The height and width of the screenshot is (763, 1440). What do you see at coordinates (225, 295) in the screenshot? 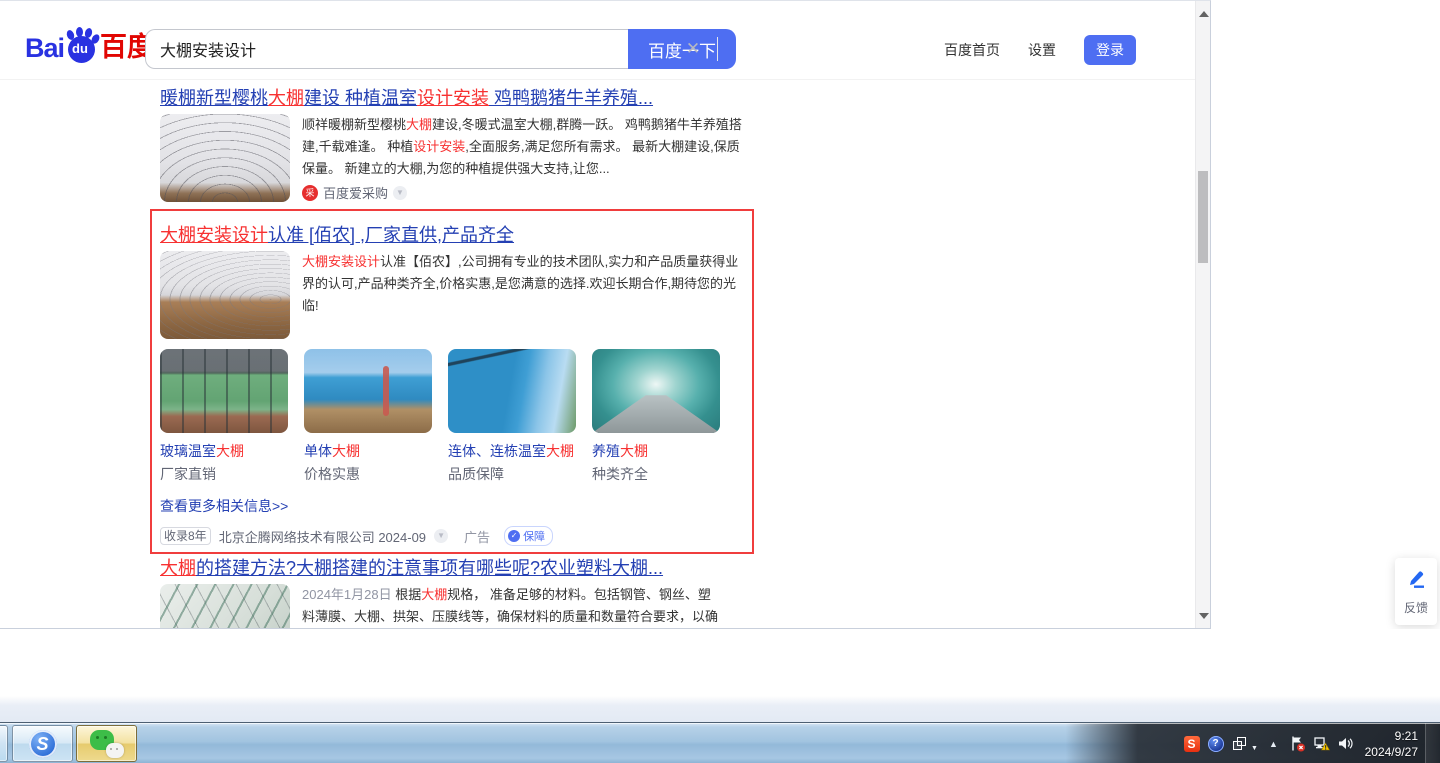
I see `ad-main-thumbnail` at bounding box center [225, 295].